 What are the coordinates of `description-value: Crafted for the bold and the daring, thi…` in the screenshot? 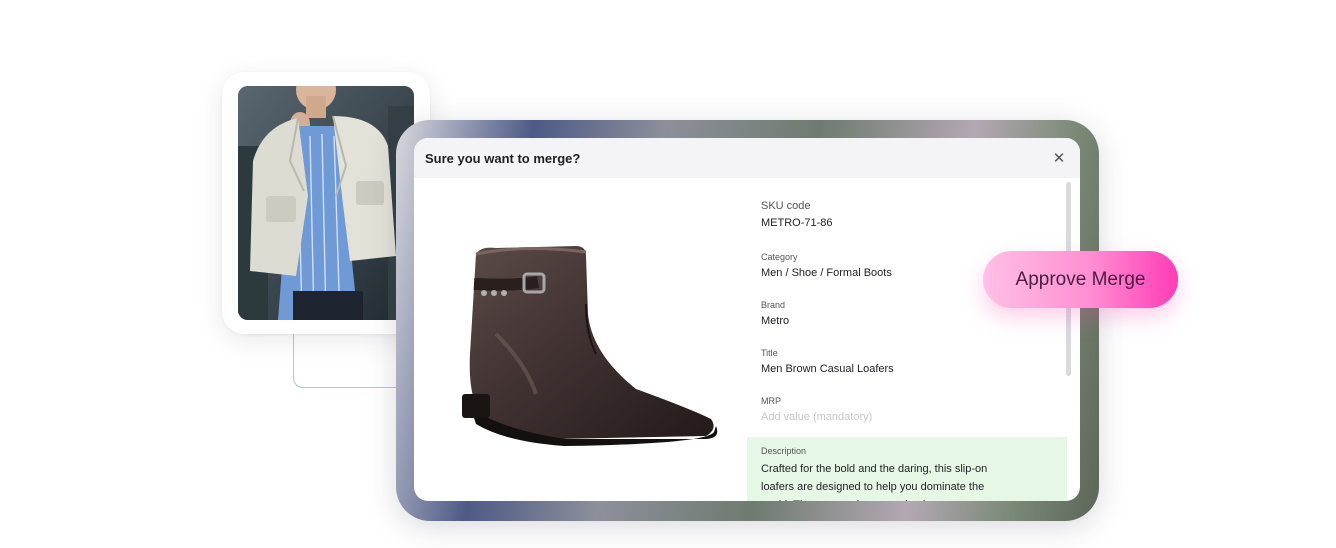 It's located at (886, 480).